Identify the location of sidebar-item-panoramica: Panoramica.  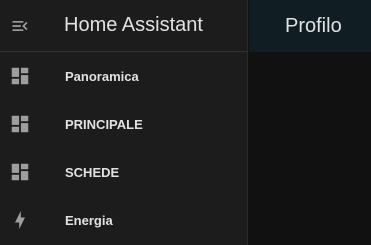
(123, 76).